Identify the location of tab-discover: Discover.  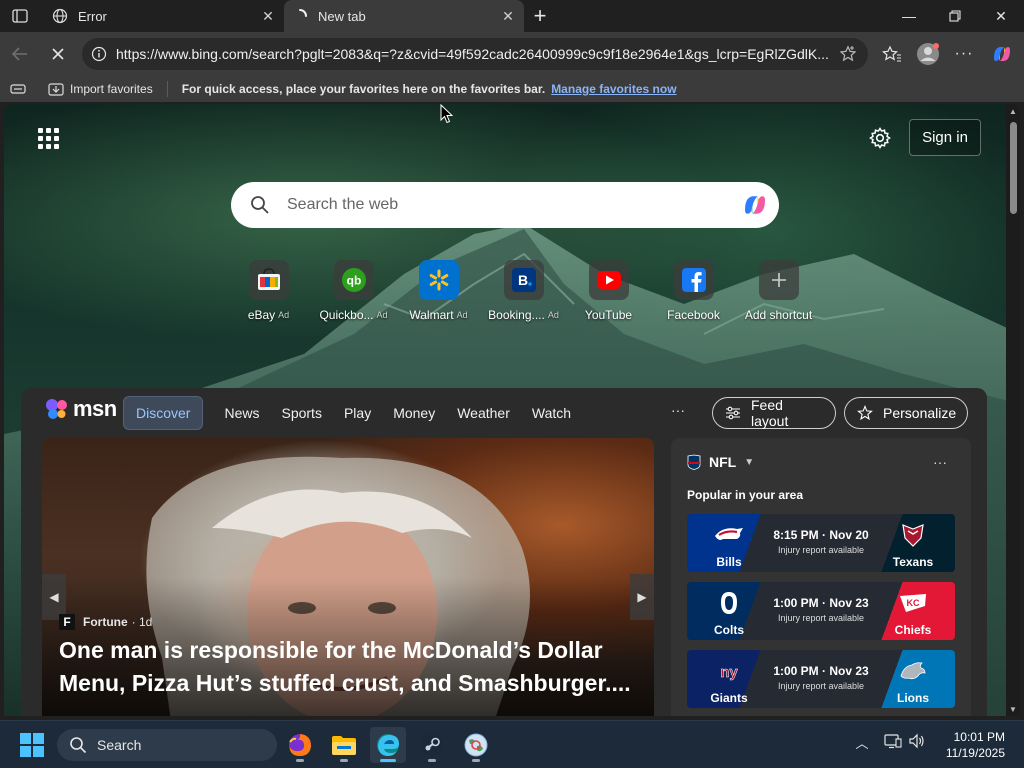
(163, 413).